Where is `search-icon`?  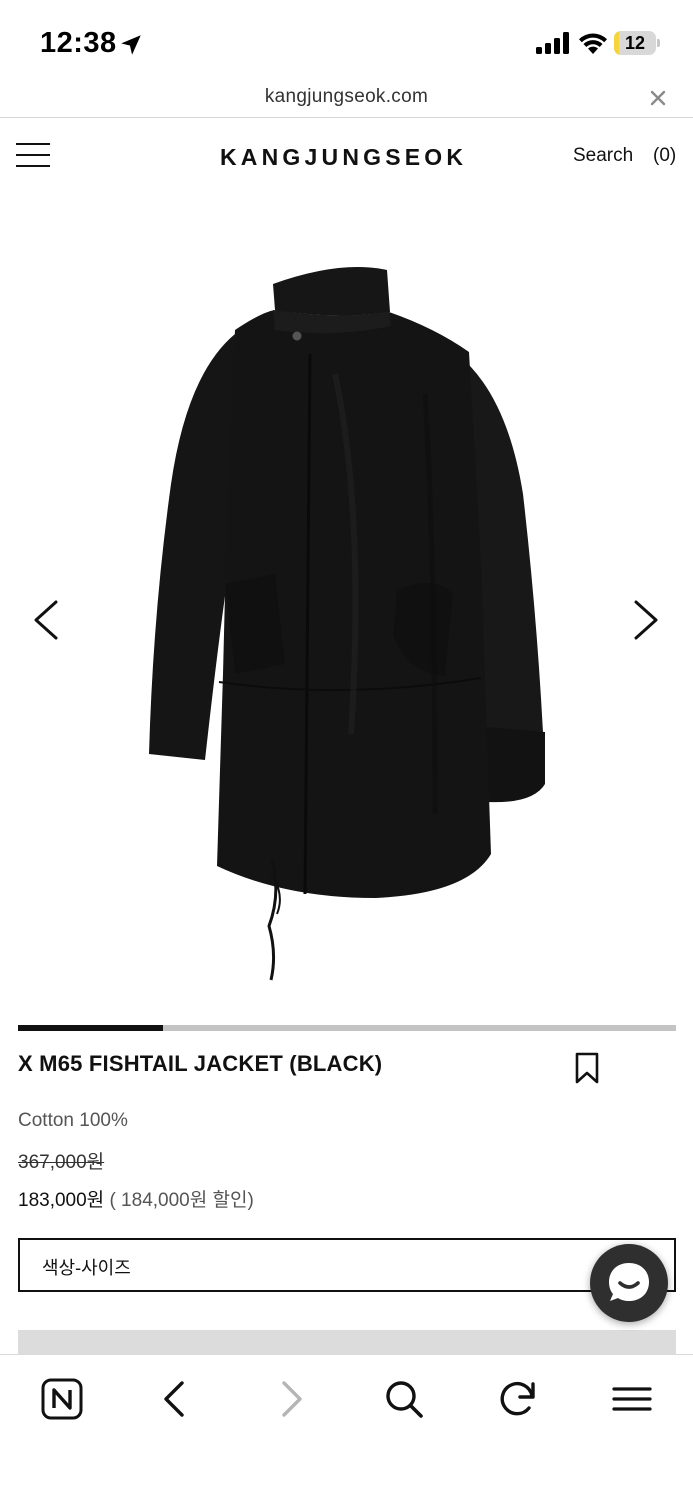
search-icon is located at coordinates (404, 1399).